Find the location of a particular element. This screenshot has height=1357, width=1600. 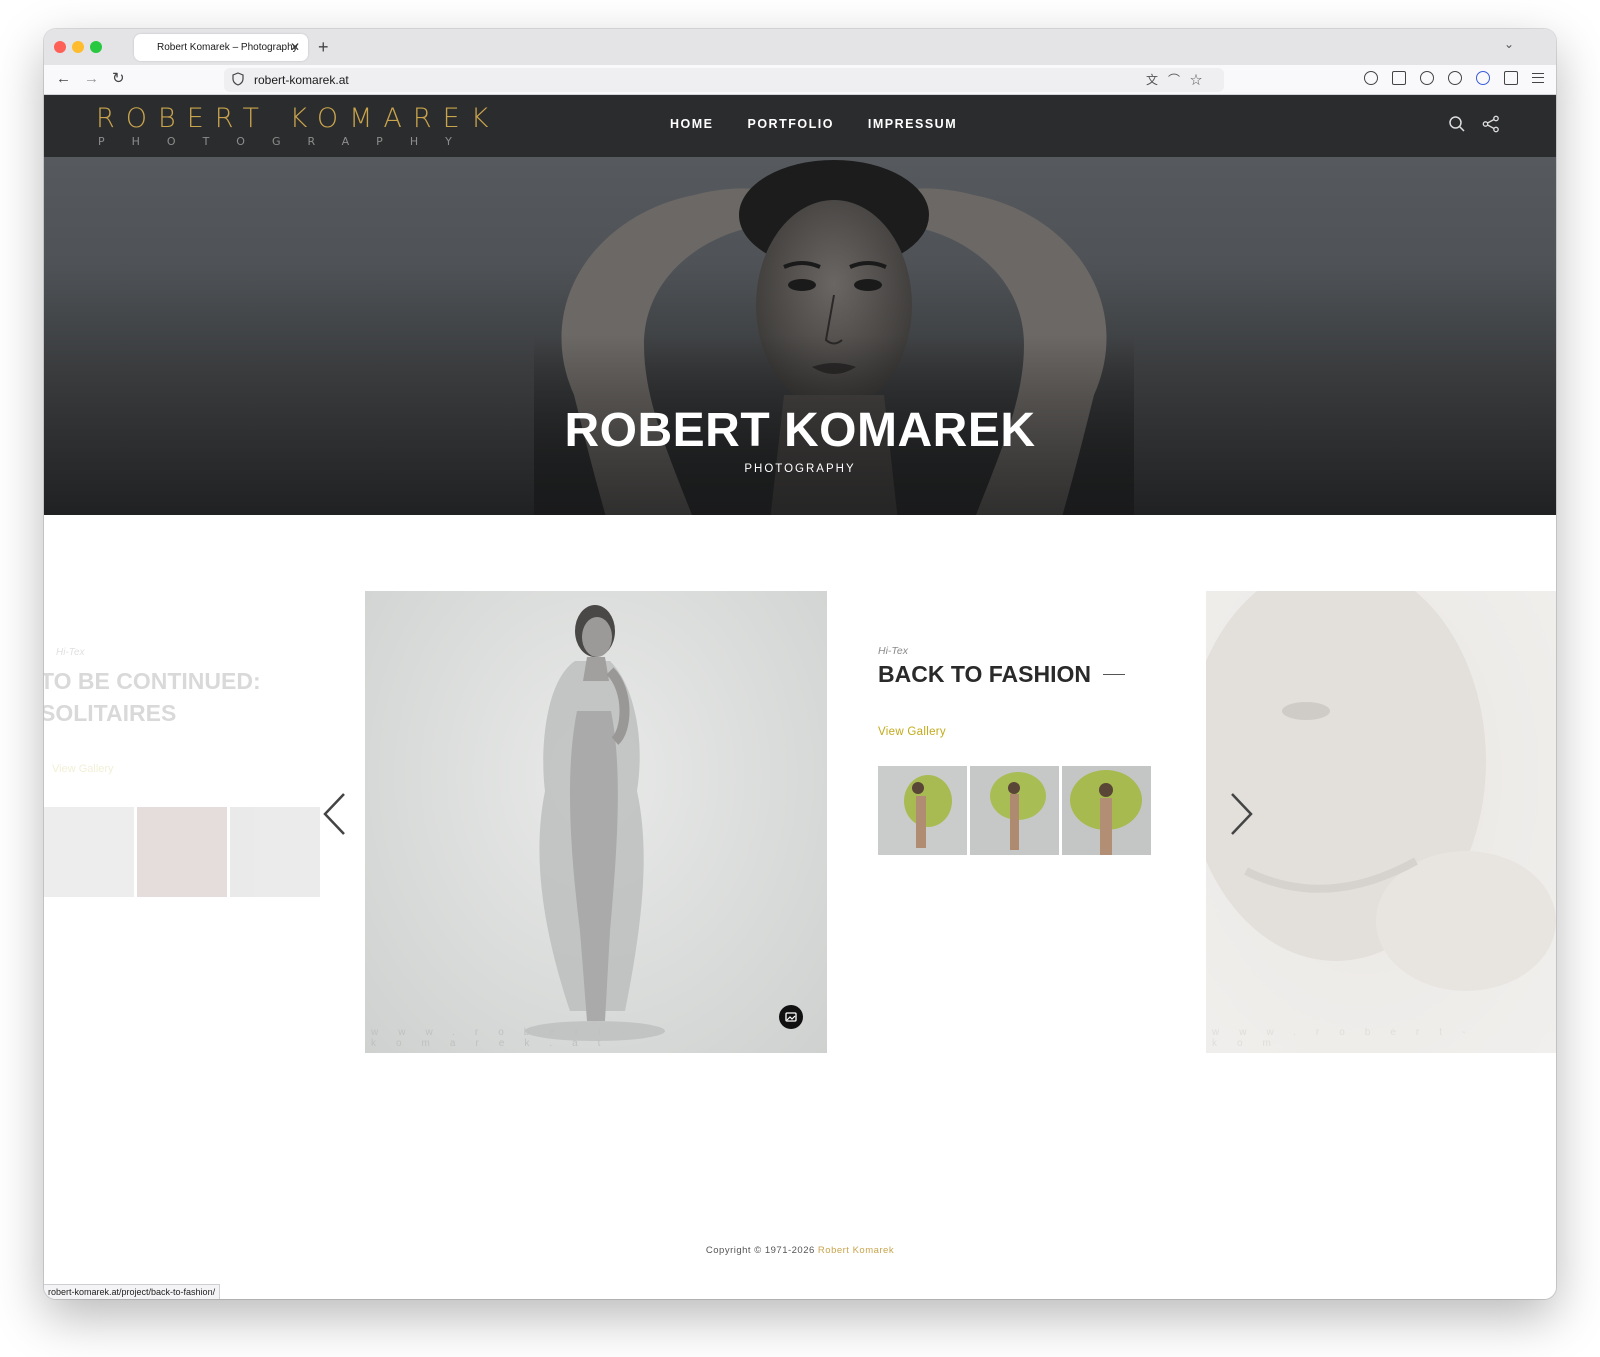

site-footer: Copyright © 1971-2026 Robert Komarek is located at coordinates (800, 1250).